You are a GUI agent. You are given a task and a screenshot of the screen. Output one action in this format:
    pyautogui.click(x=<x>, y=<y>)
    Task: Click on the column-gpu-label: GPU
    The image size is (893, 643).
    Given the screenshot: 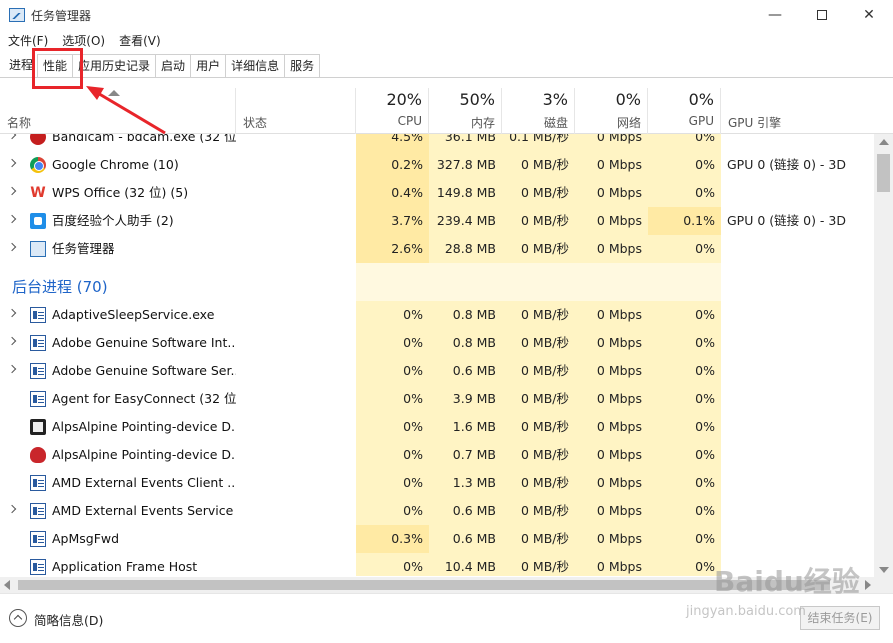 What is the action you would take?
    pyautogui.click(x=701, y=121)
    